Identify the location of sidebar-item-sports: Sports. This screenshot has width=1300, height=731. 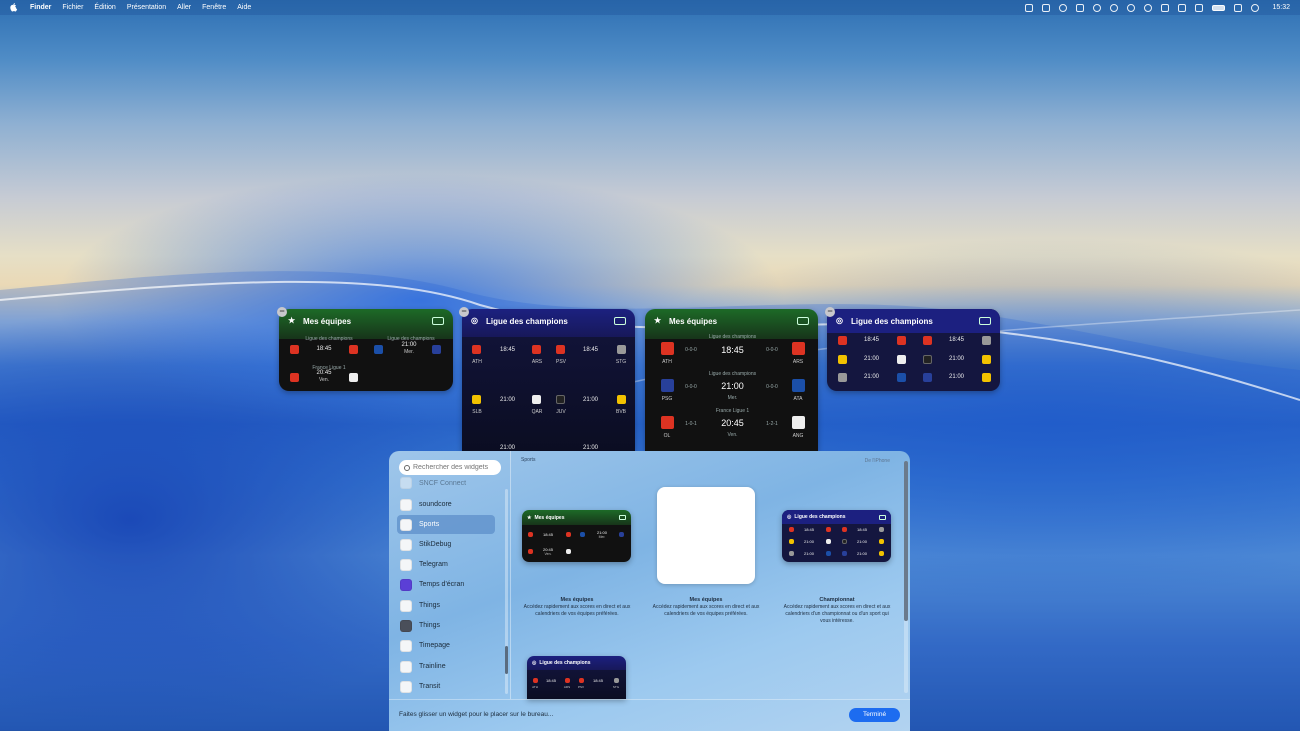
(446, 524).